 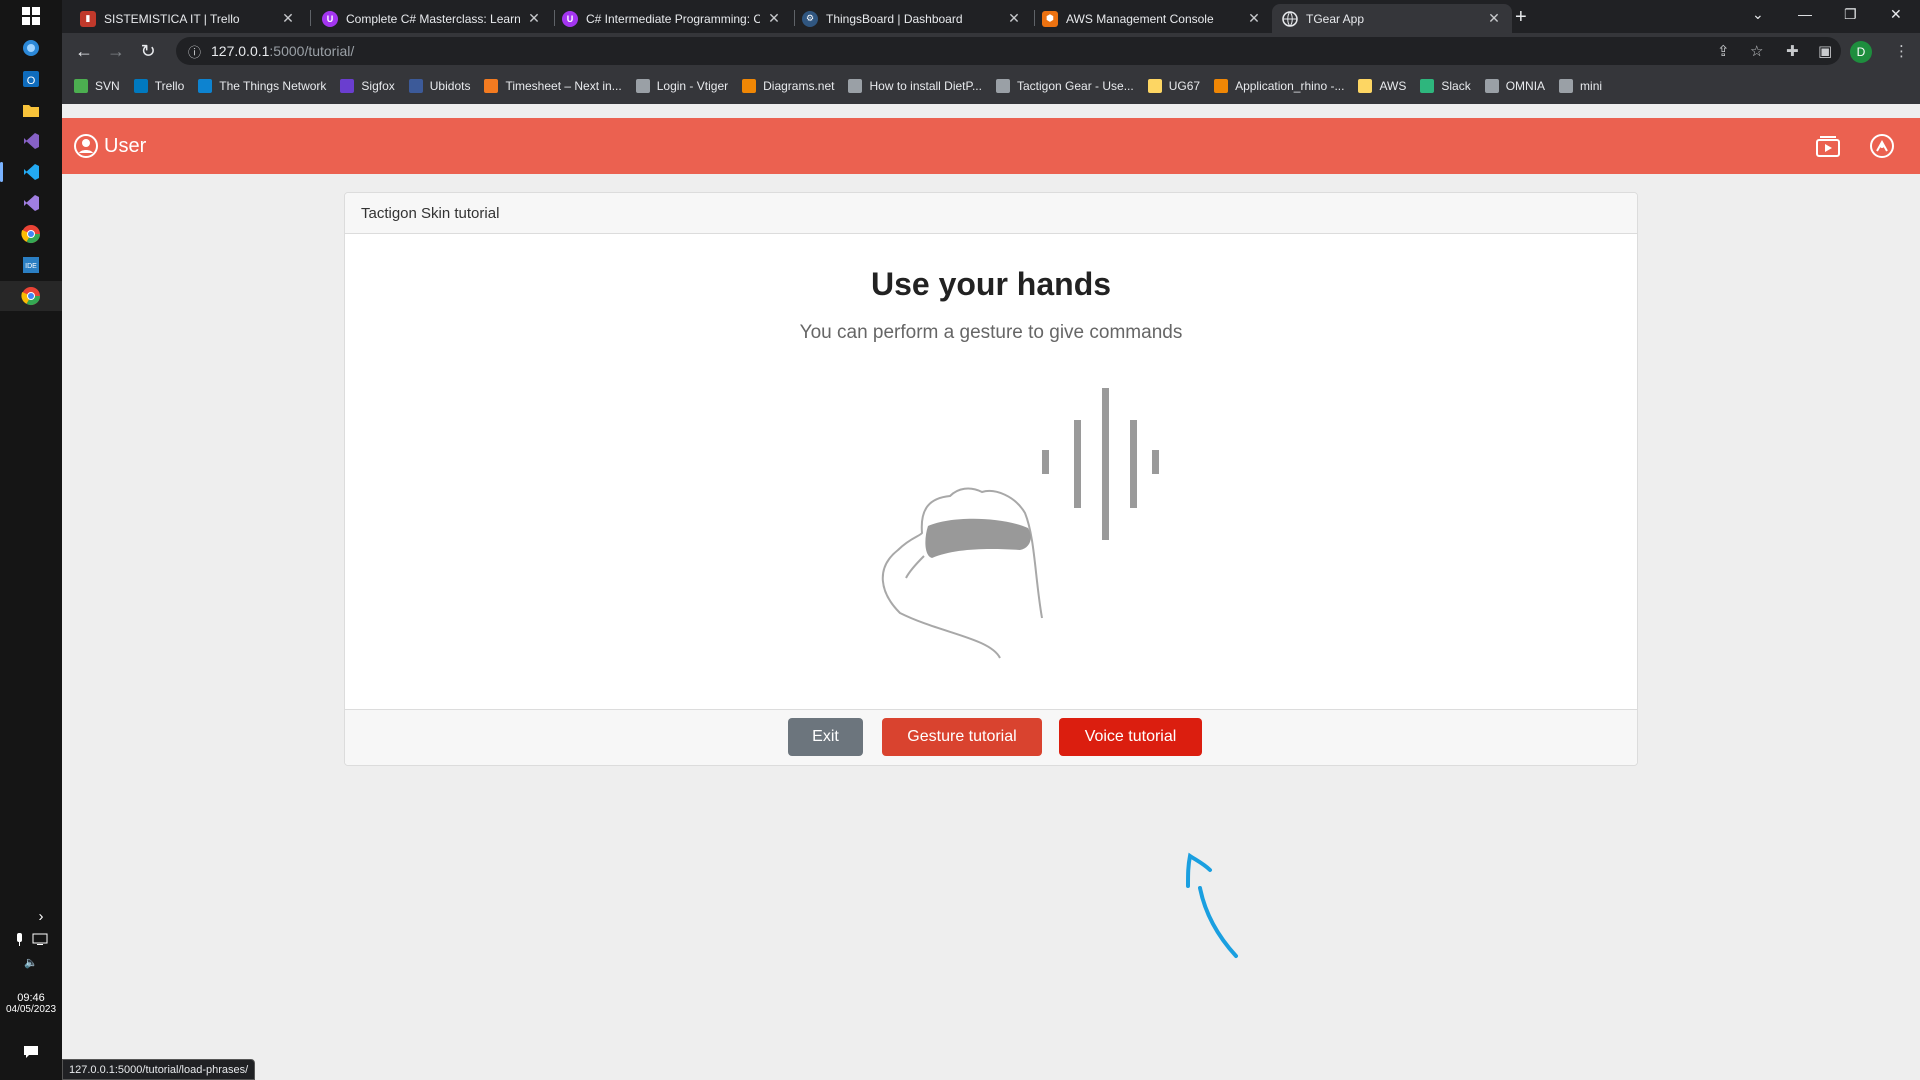 I want to click on bookmark-item: UG67, so click(x=1174, y=86).